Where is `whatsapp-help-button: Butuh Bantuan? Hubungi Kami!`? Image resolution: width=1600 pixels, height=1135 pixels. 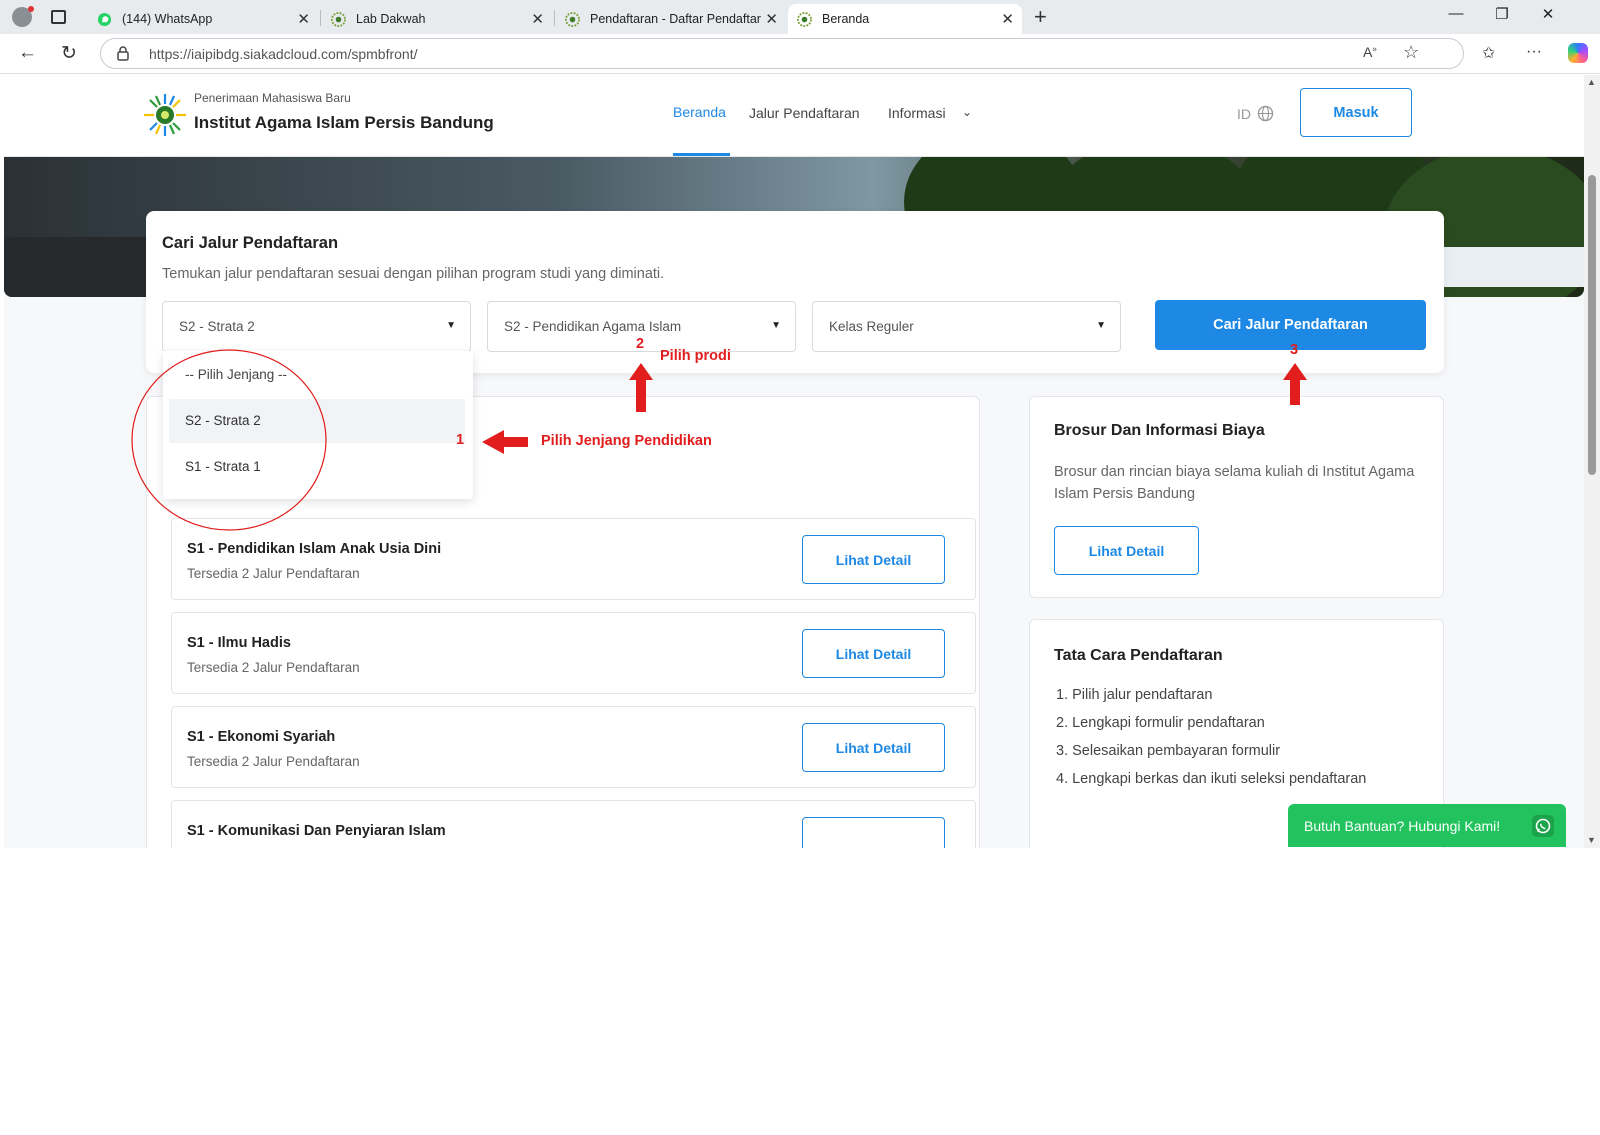
whatsapp-help-button: Butuh Bantuan? Hubungi Kami! is located at coordinates (1427, 825).